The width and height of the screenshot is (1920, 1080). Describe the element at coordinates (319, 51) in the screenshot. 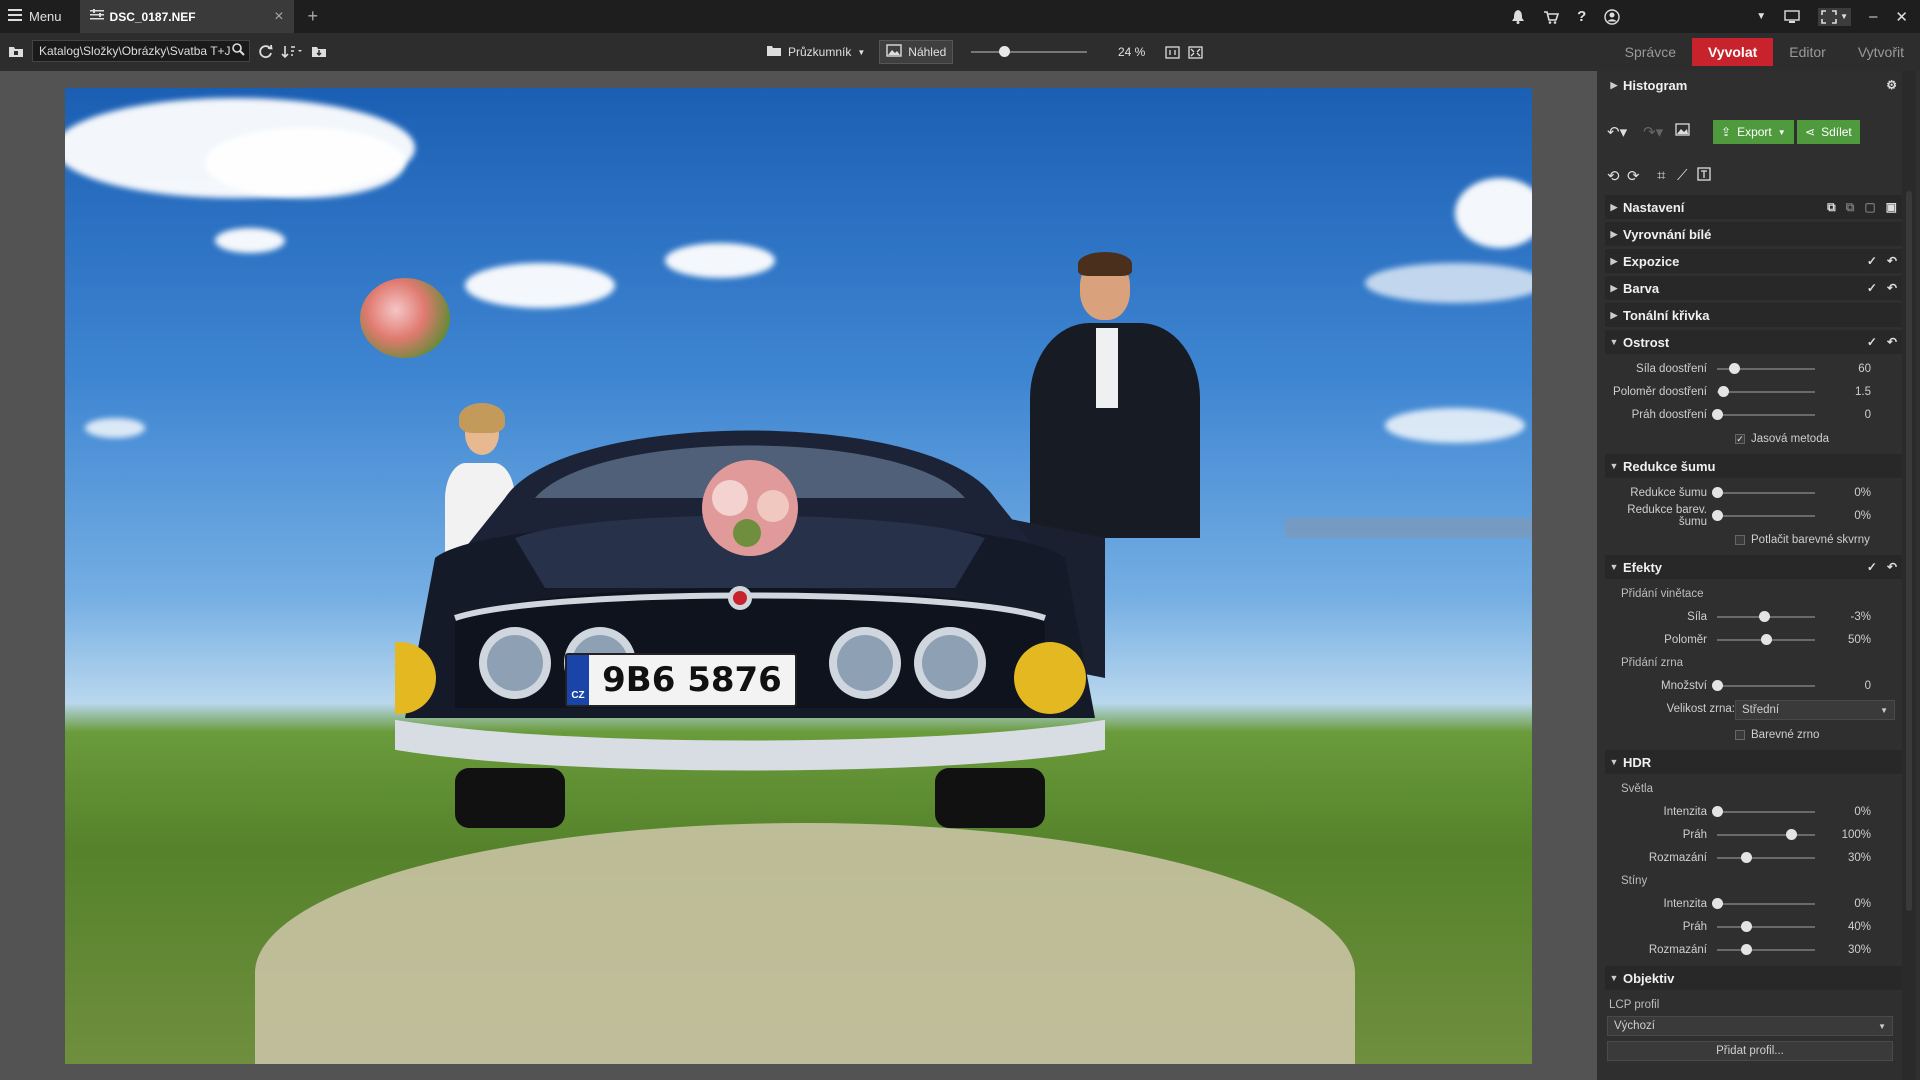

I see `import-folder-icon` at that location.